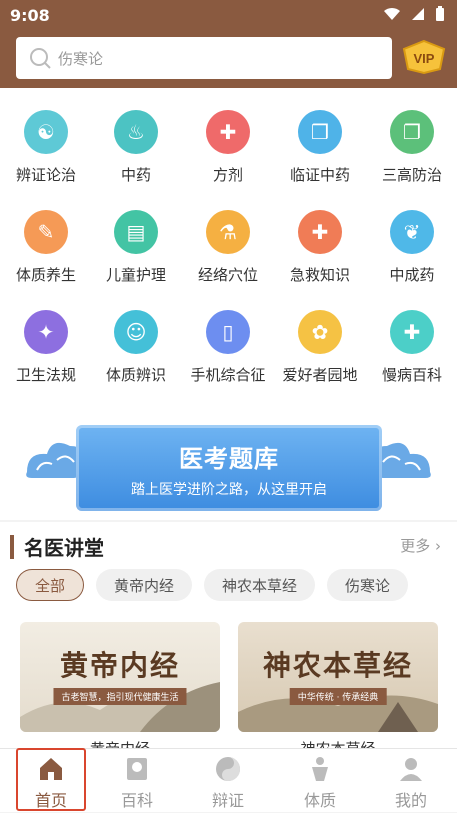 This screenshot has height=813, width=457. Describe the element at coordinates (228, 375) in the screenshot. I see `feature-label: 手机综合征` at that location.